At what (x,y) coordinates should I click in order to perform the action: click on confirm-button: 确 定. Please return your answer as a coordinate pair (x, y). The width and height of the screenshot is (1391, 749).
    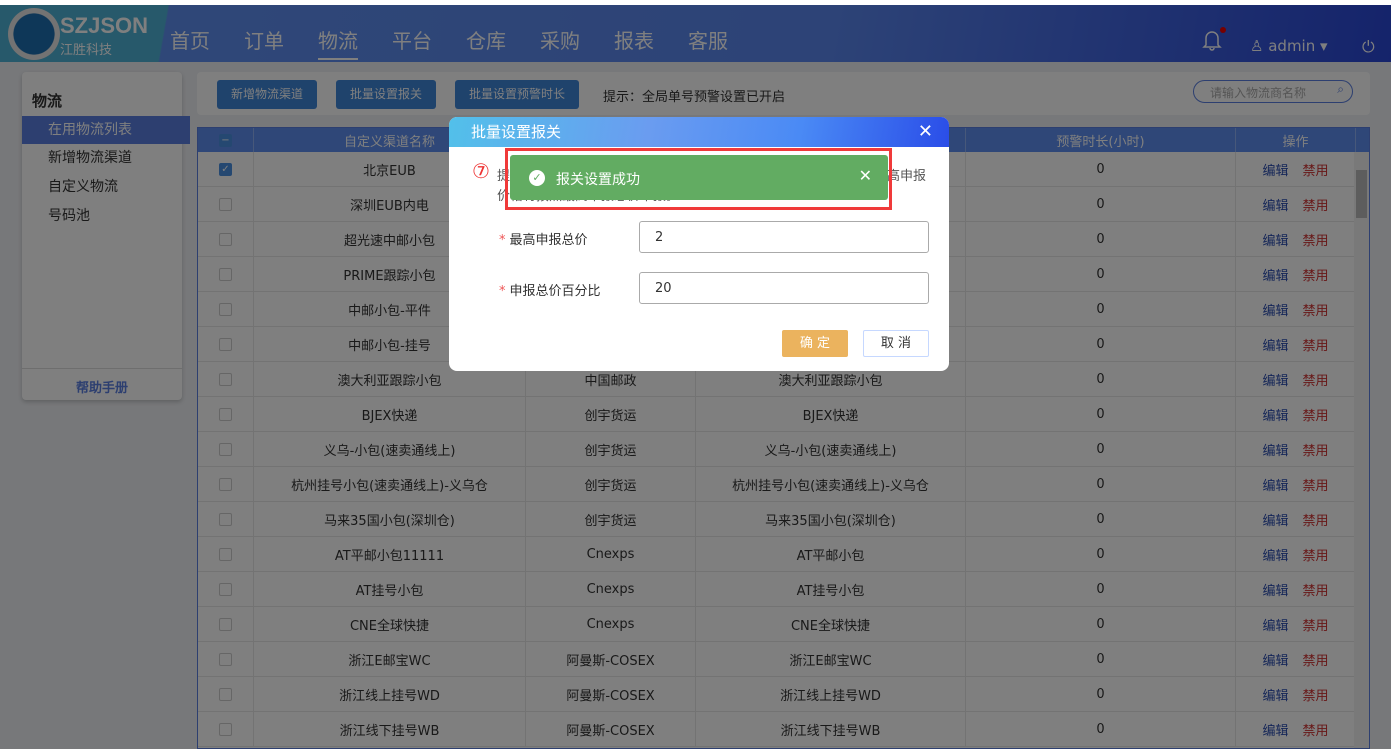
    Looking at the image, I should click on (815, 343).